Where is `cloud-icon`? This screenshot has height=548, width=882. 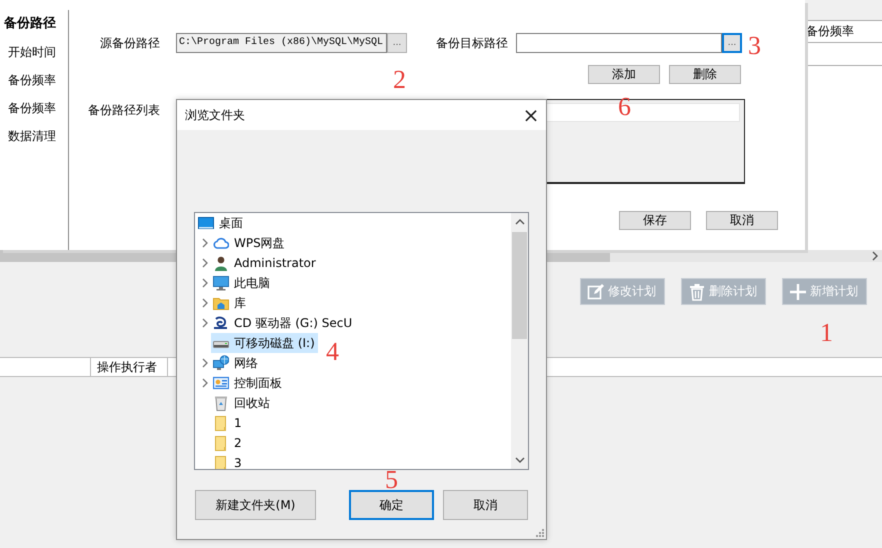 cloud-icon is located at coordinates (221, 243).